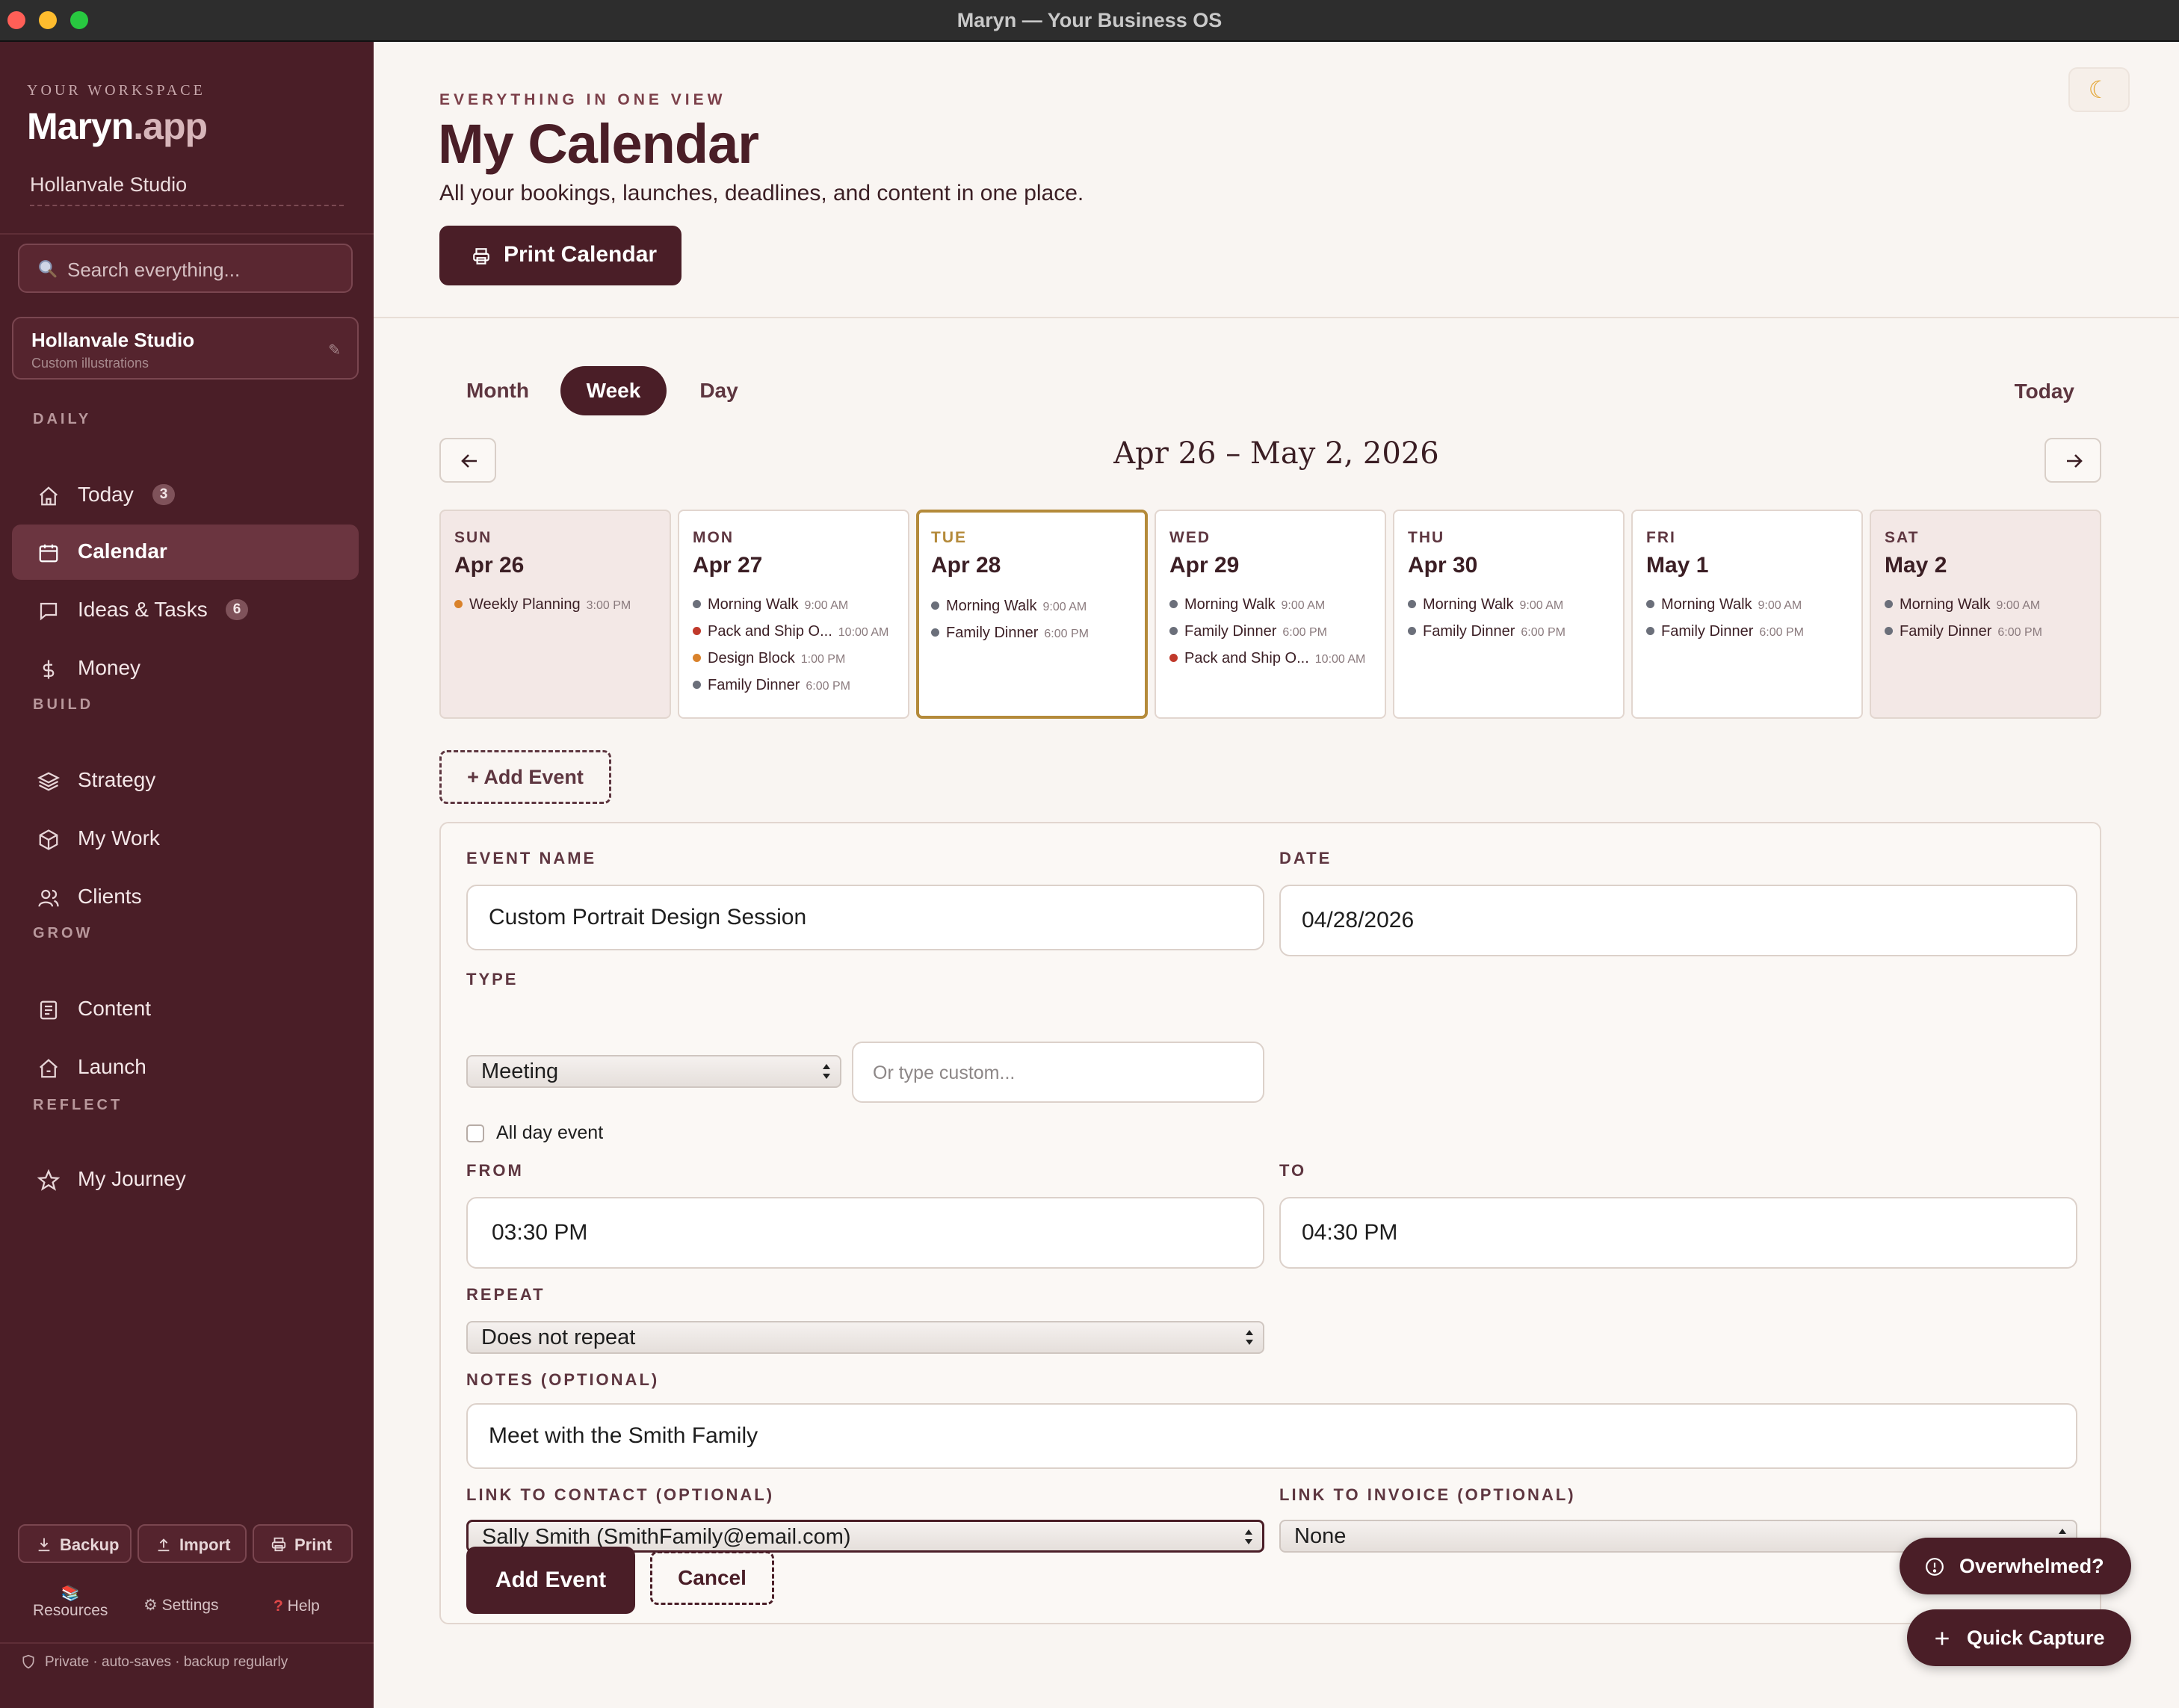  Describe the element at coordinates (1089, 20) in the screenshot. I see `window-title: Maryn — Your Business OS` at that location.